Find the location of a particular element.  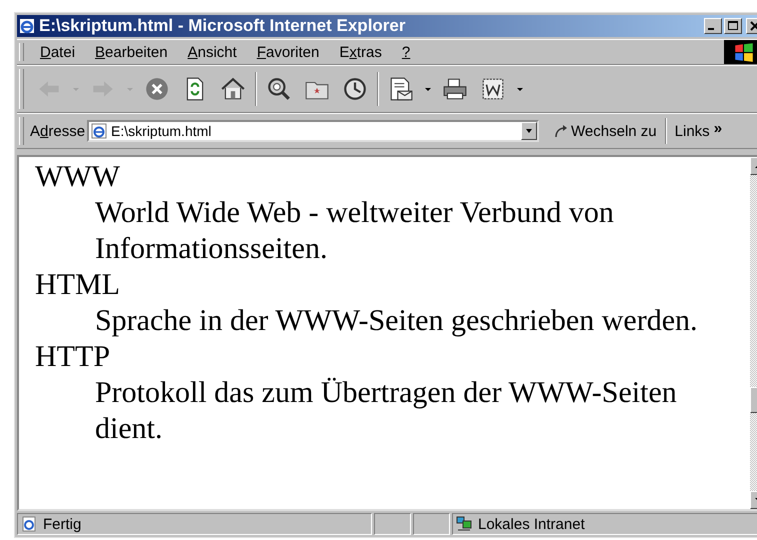

definition: Protokoll das zum Übertragen der WWW-Seiten dient. is located at coordinates (386, 411).